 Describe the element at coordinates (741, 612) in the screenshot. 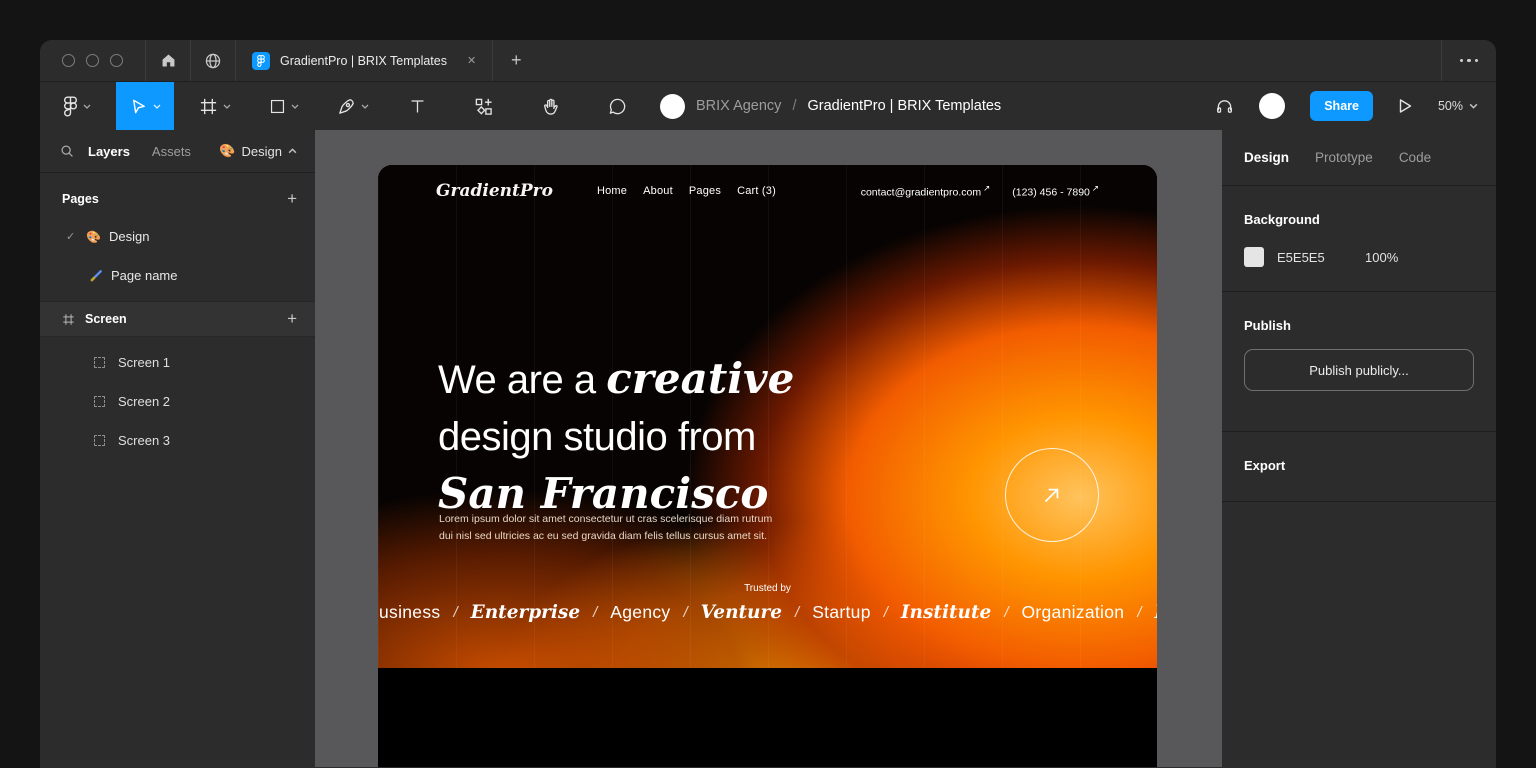

I see `marquee-item: Venture` at that location.